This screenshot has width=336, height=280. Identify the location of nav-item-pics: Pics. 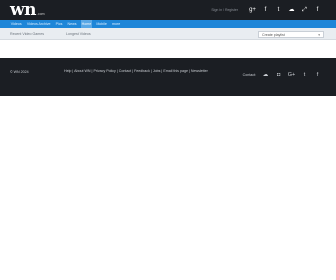
(59, 24).